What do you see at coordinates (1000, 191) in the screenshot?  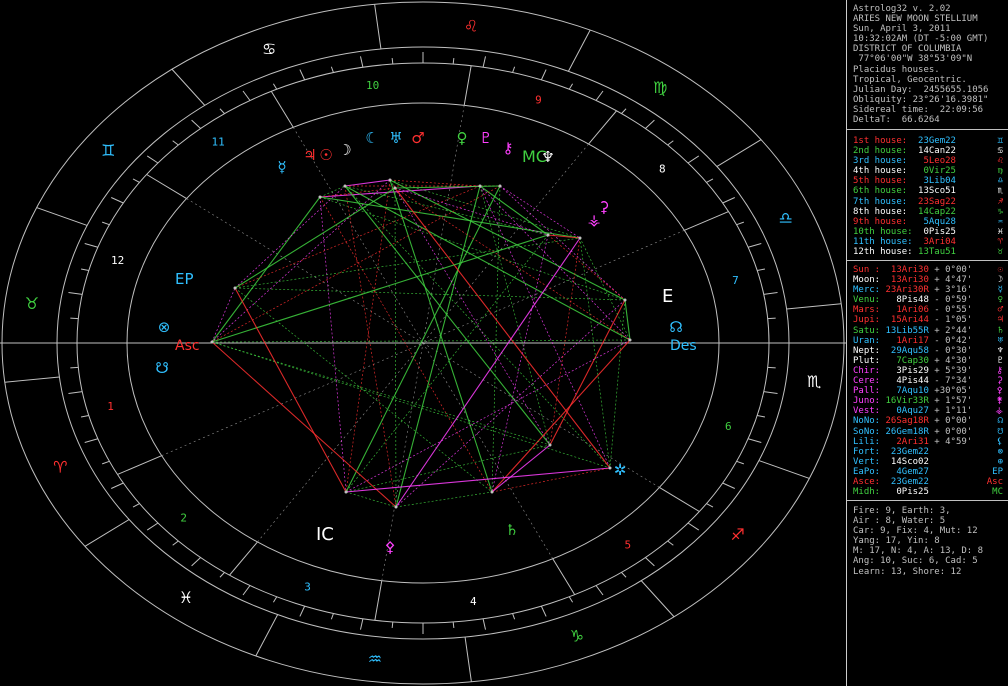 I see `sign-icon: ♏` at bounding box center [1000, 191].